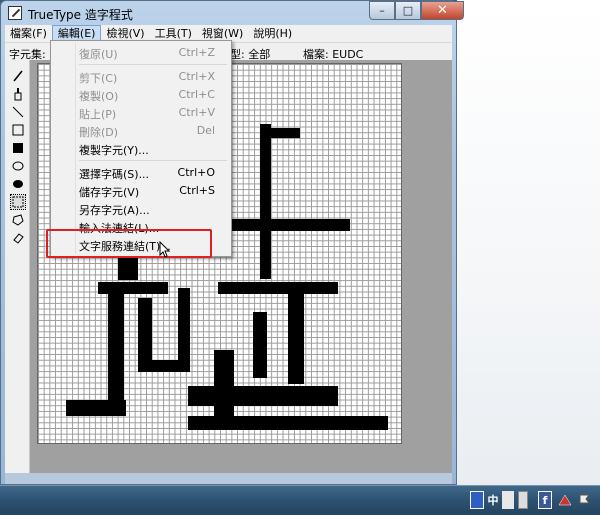 This screenshot has width=600, height=515. Describe the element at coordinates (18, 184) in the screenshot. I see `filled-ellipse-icon` at that location.